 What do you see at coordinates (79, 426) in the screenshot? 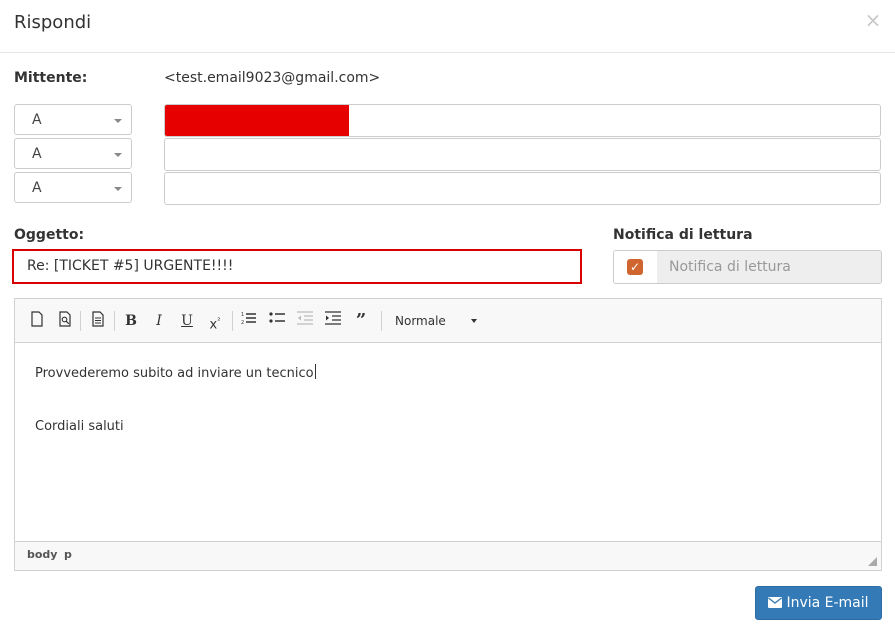
I see `body-line: Cordiali saluti` at bounding box center [79, 426].